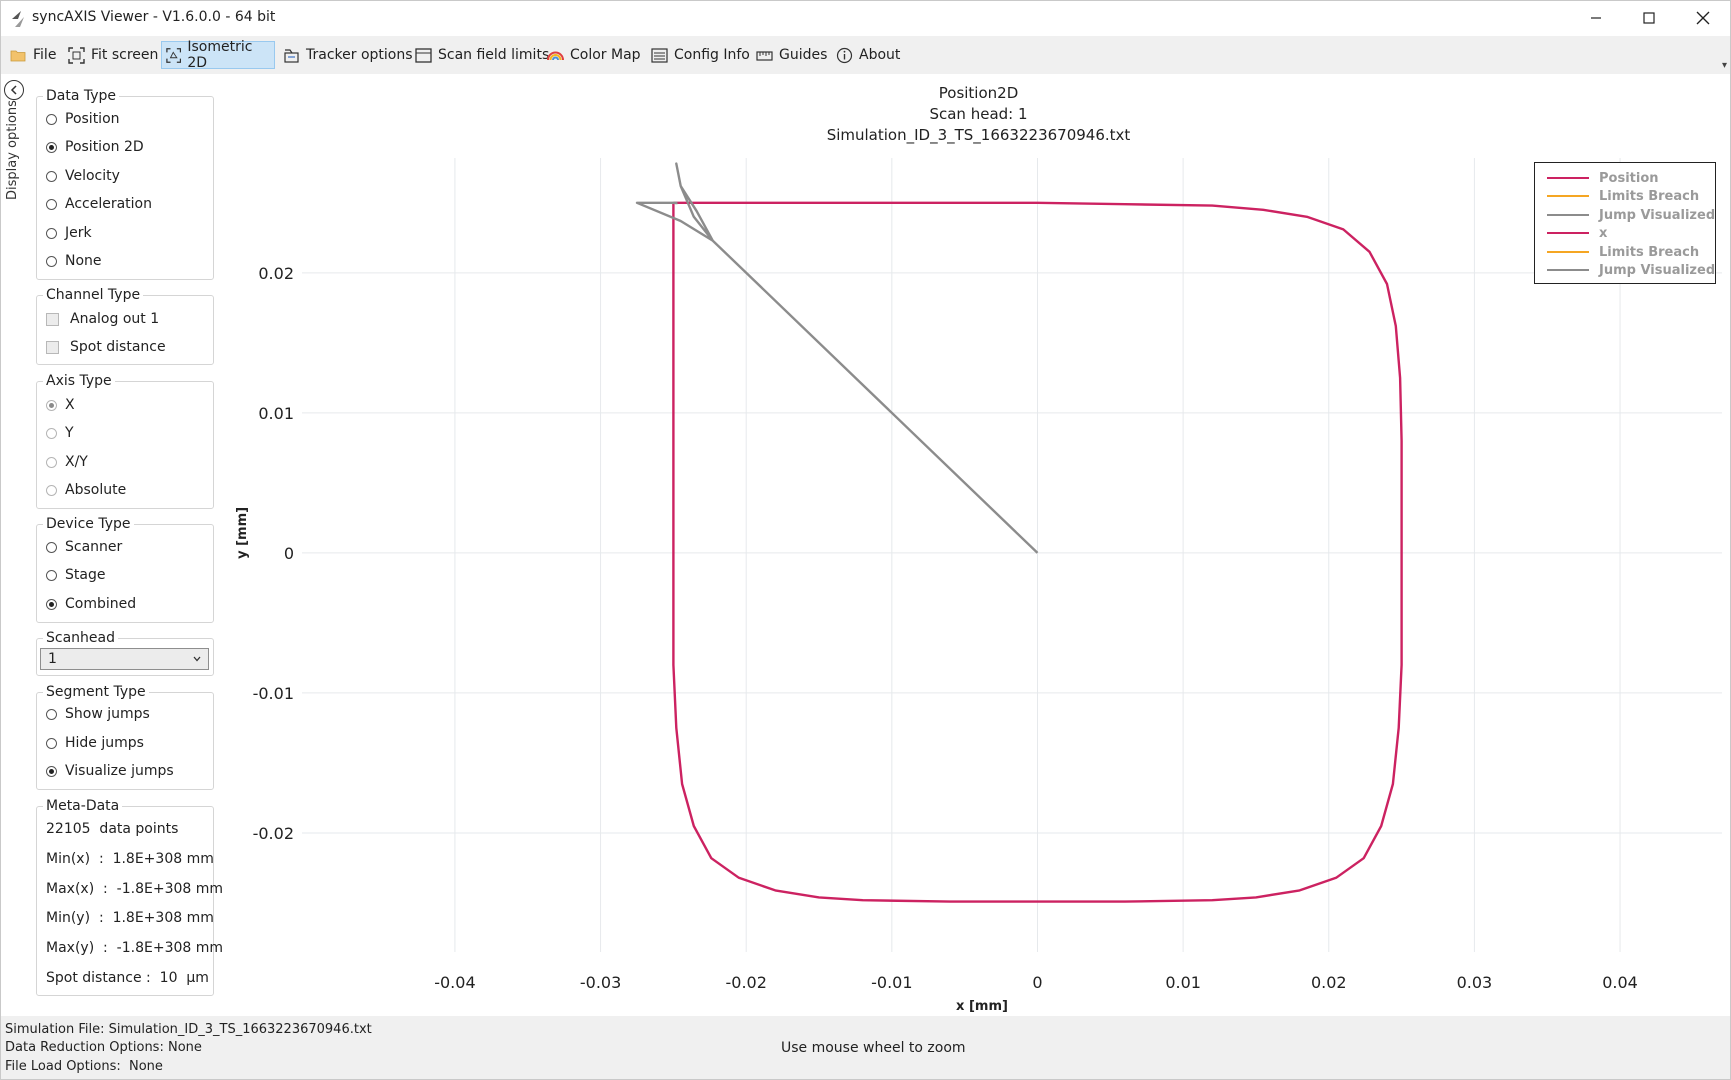 This screenshot has width=1731, height=1080. What do you see at coordinates (88, 524) in the screenshot?
I see `device-type-title: Device Type` at bounding box center [88, 524].